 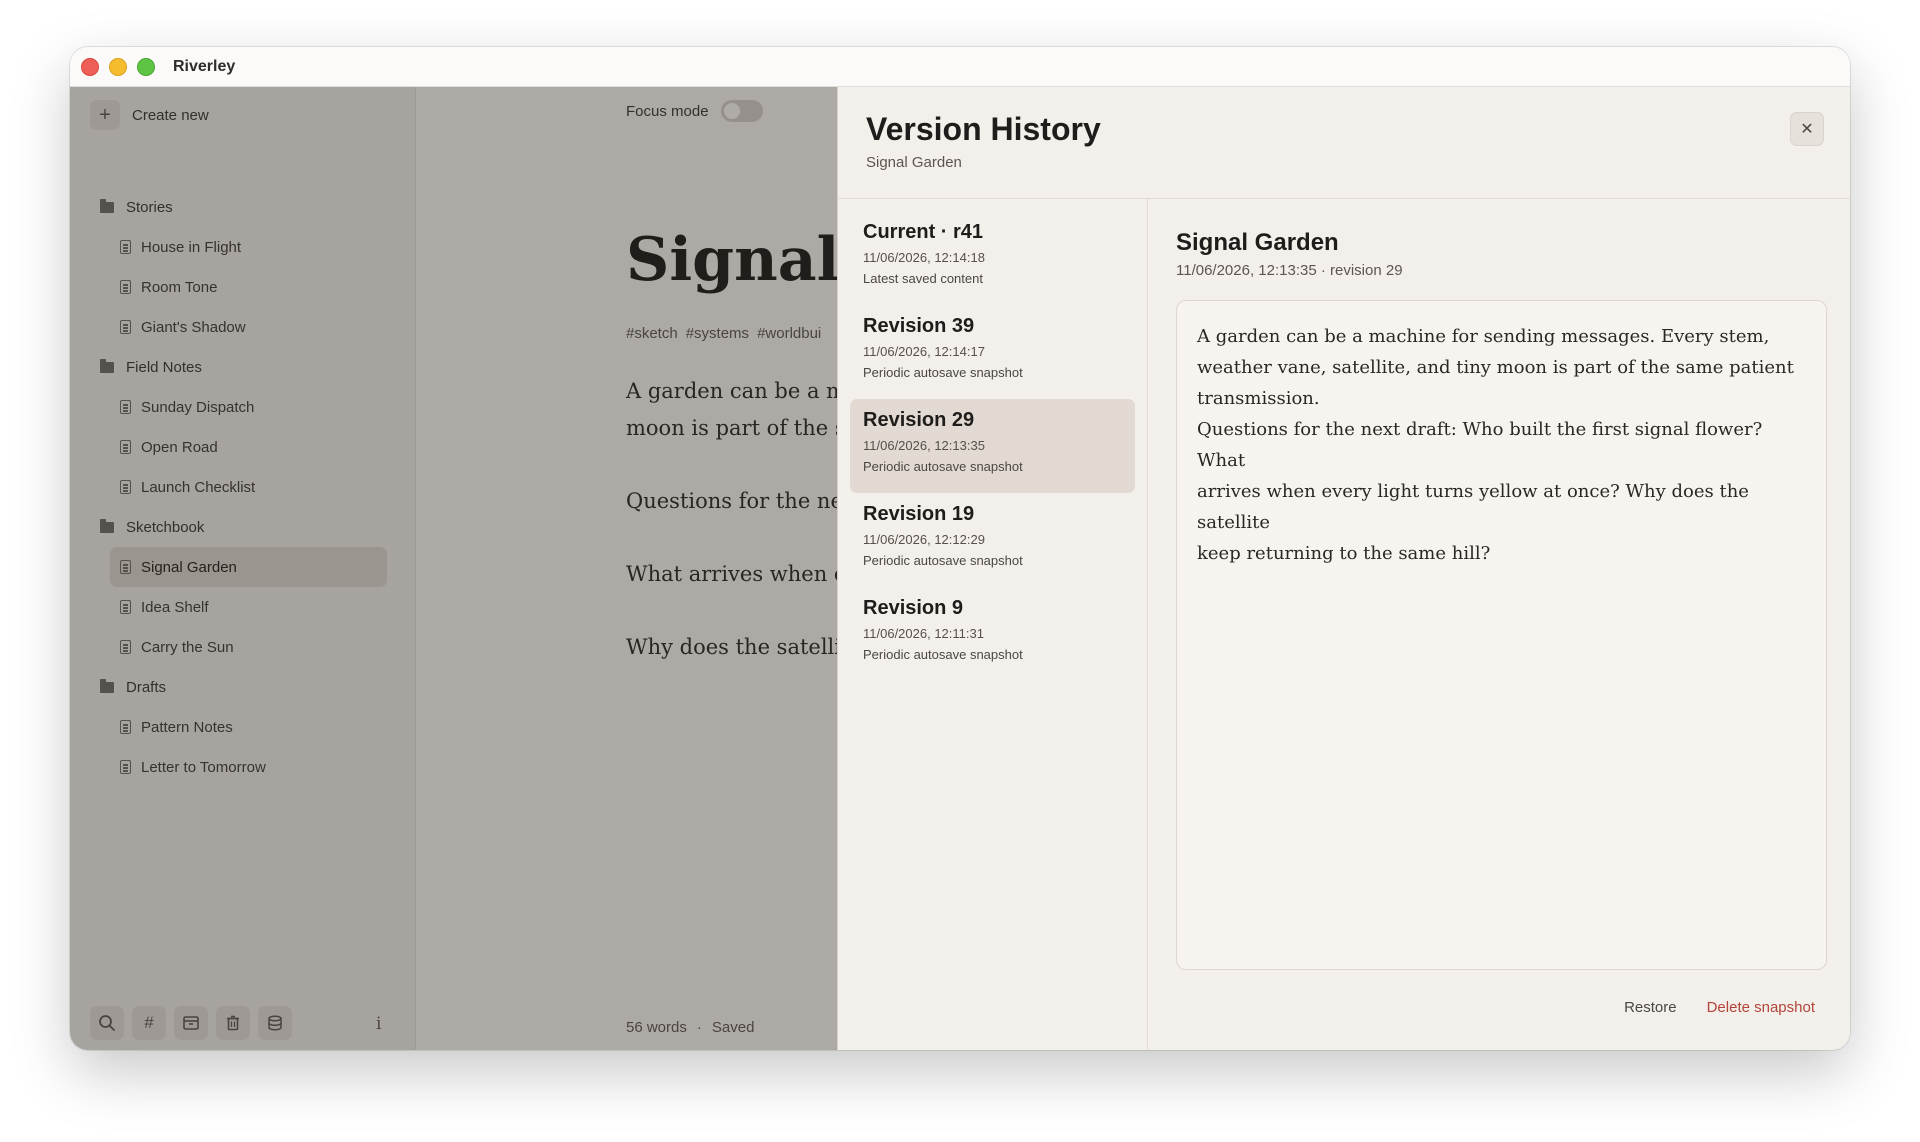 I want to click on tag-list: #sketch #systems #worldbui, so click(x=723, y=333).